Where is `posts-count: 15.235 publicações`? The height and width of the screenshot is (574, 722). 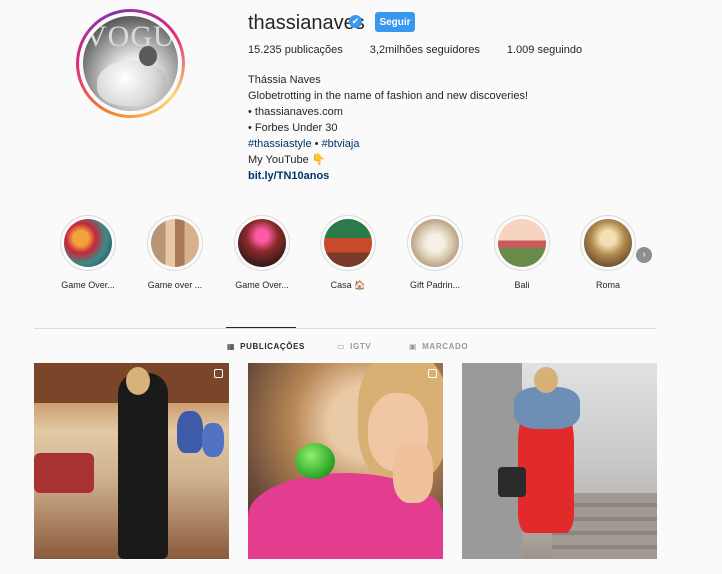
posts-count: 15.235 publicações is located at coordinates (295, 50).